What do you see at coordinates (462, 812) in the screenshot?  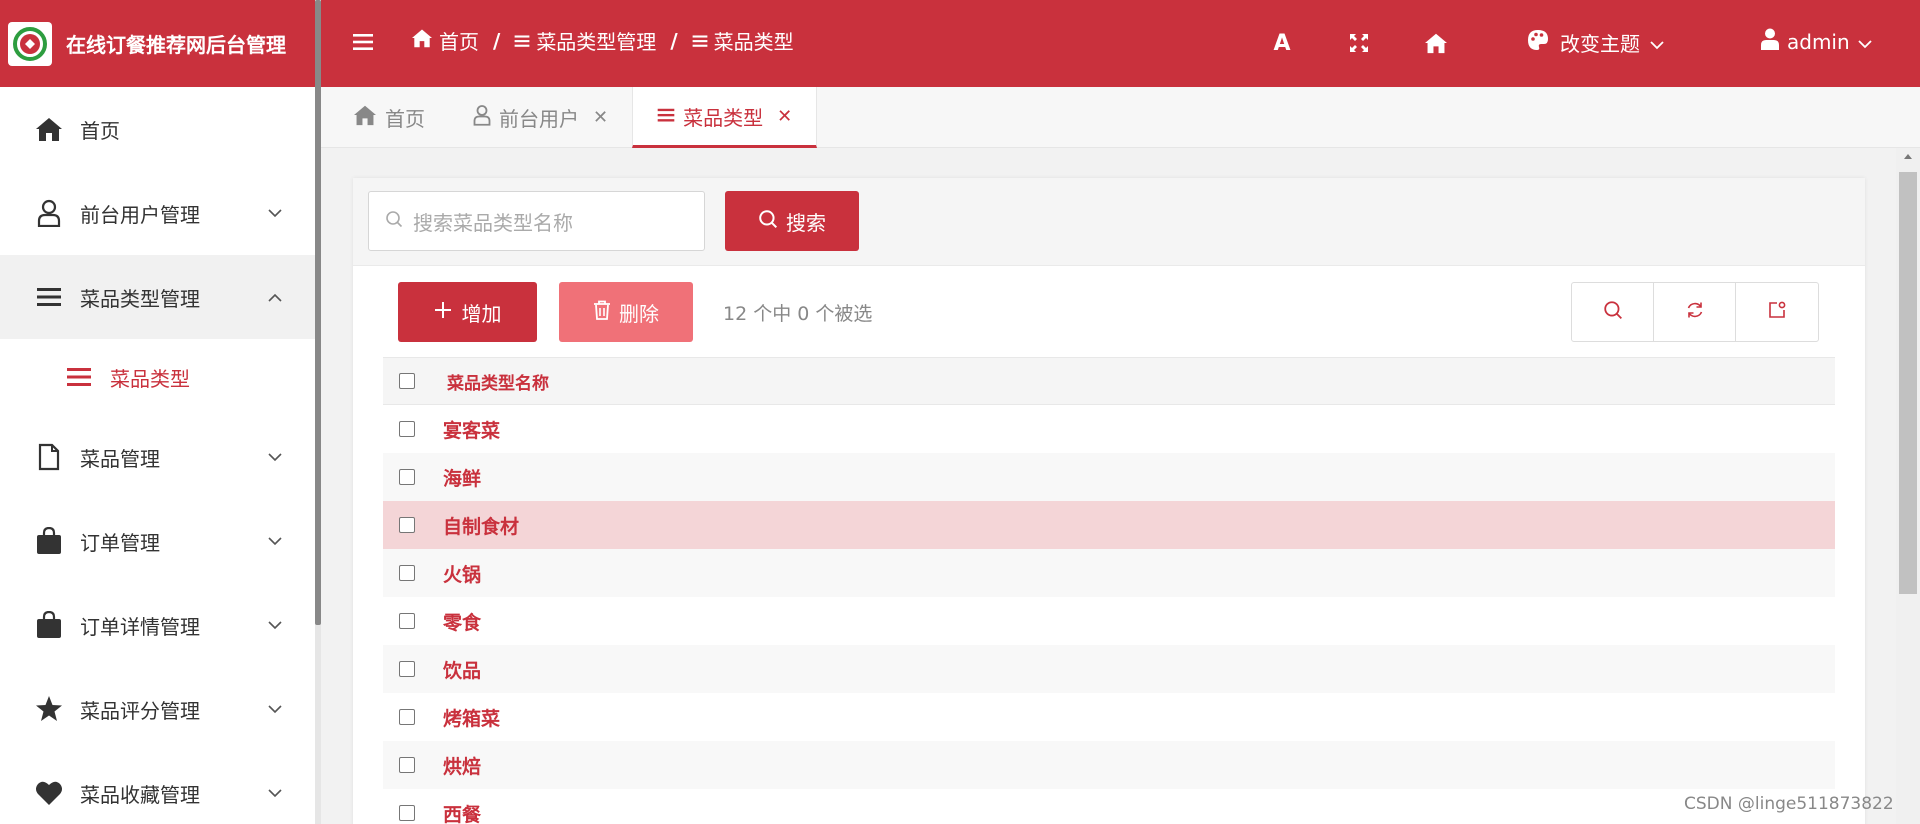 I see `dish-type-name: 西餐` at bounding box center [462, 812].